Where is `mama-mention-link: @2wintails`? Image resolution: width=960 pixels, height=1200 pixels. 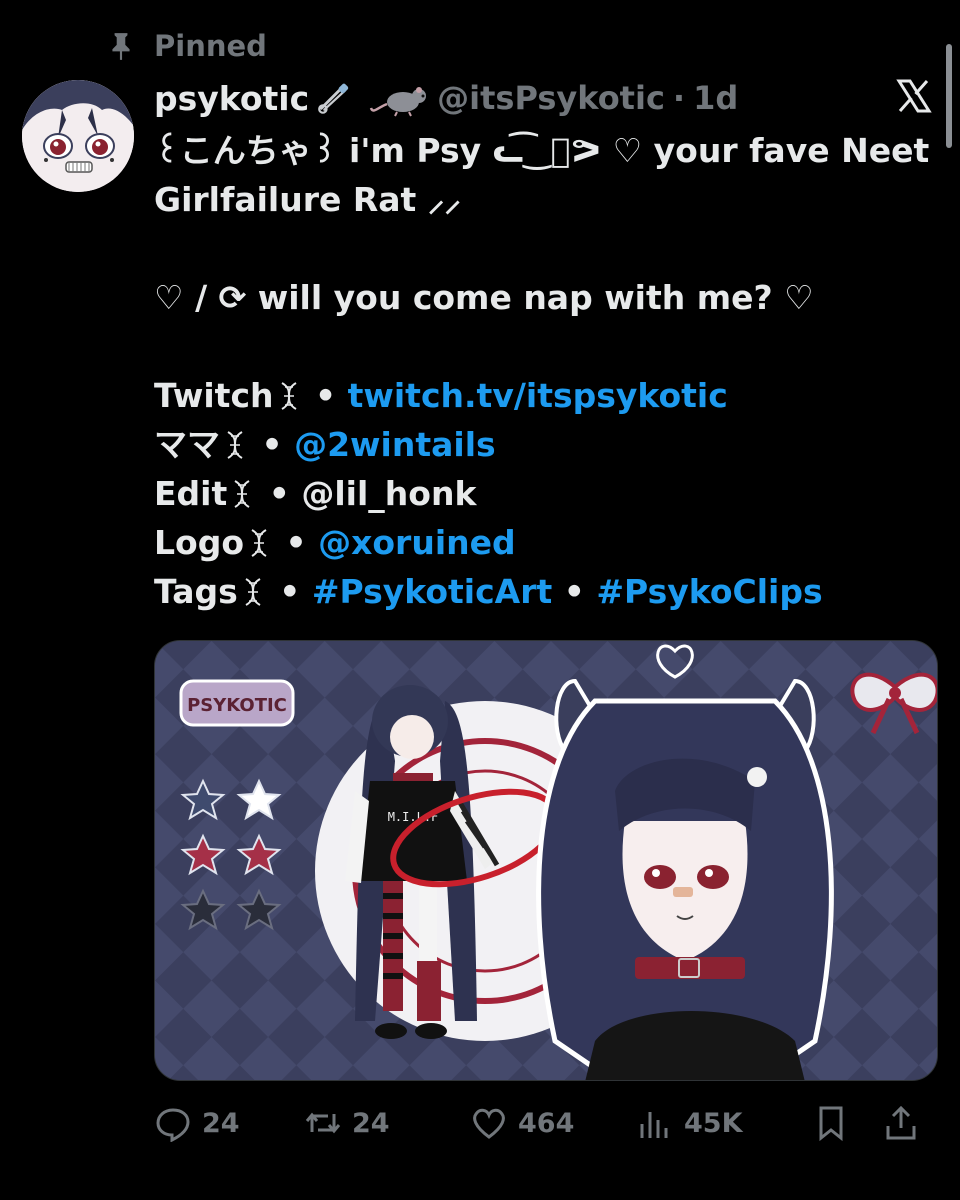
mama-mention-link: @2wintails is located at coordinates (395, 444).